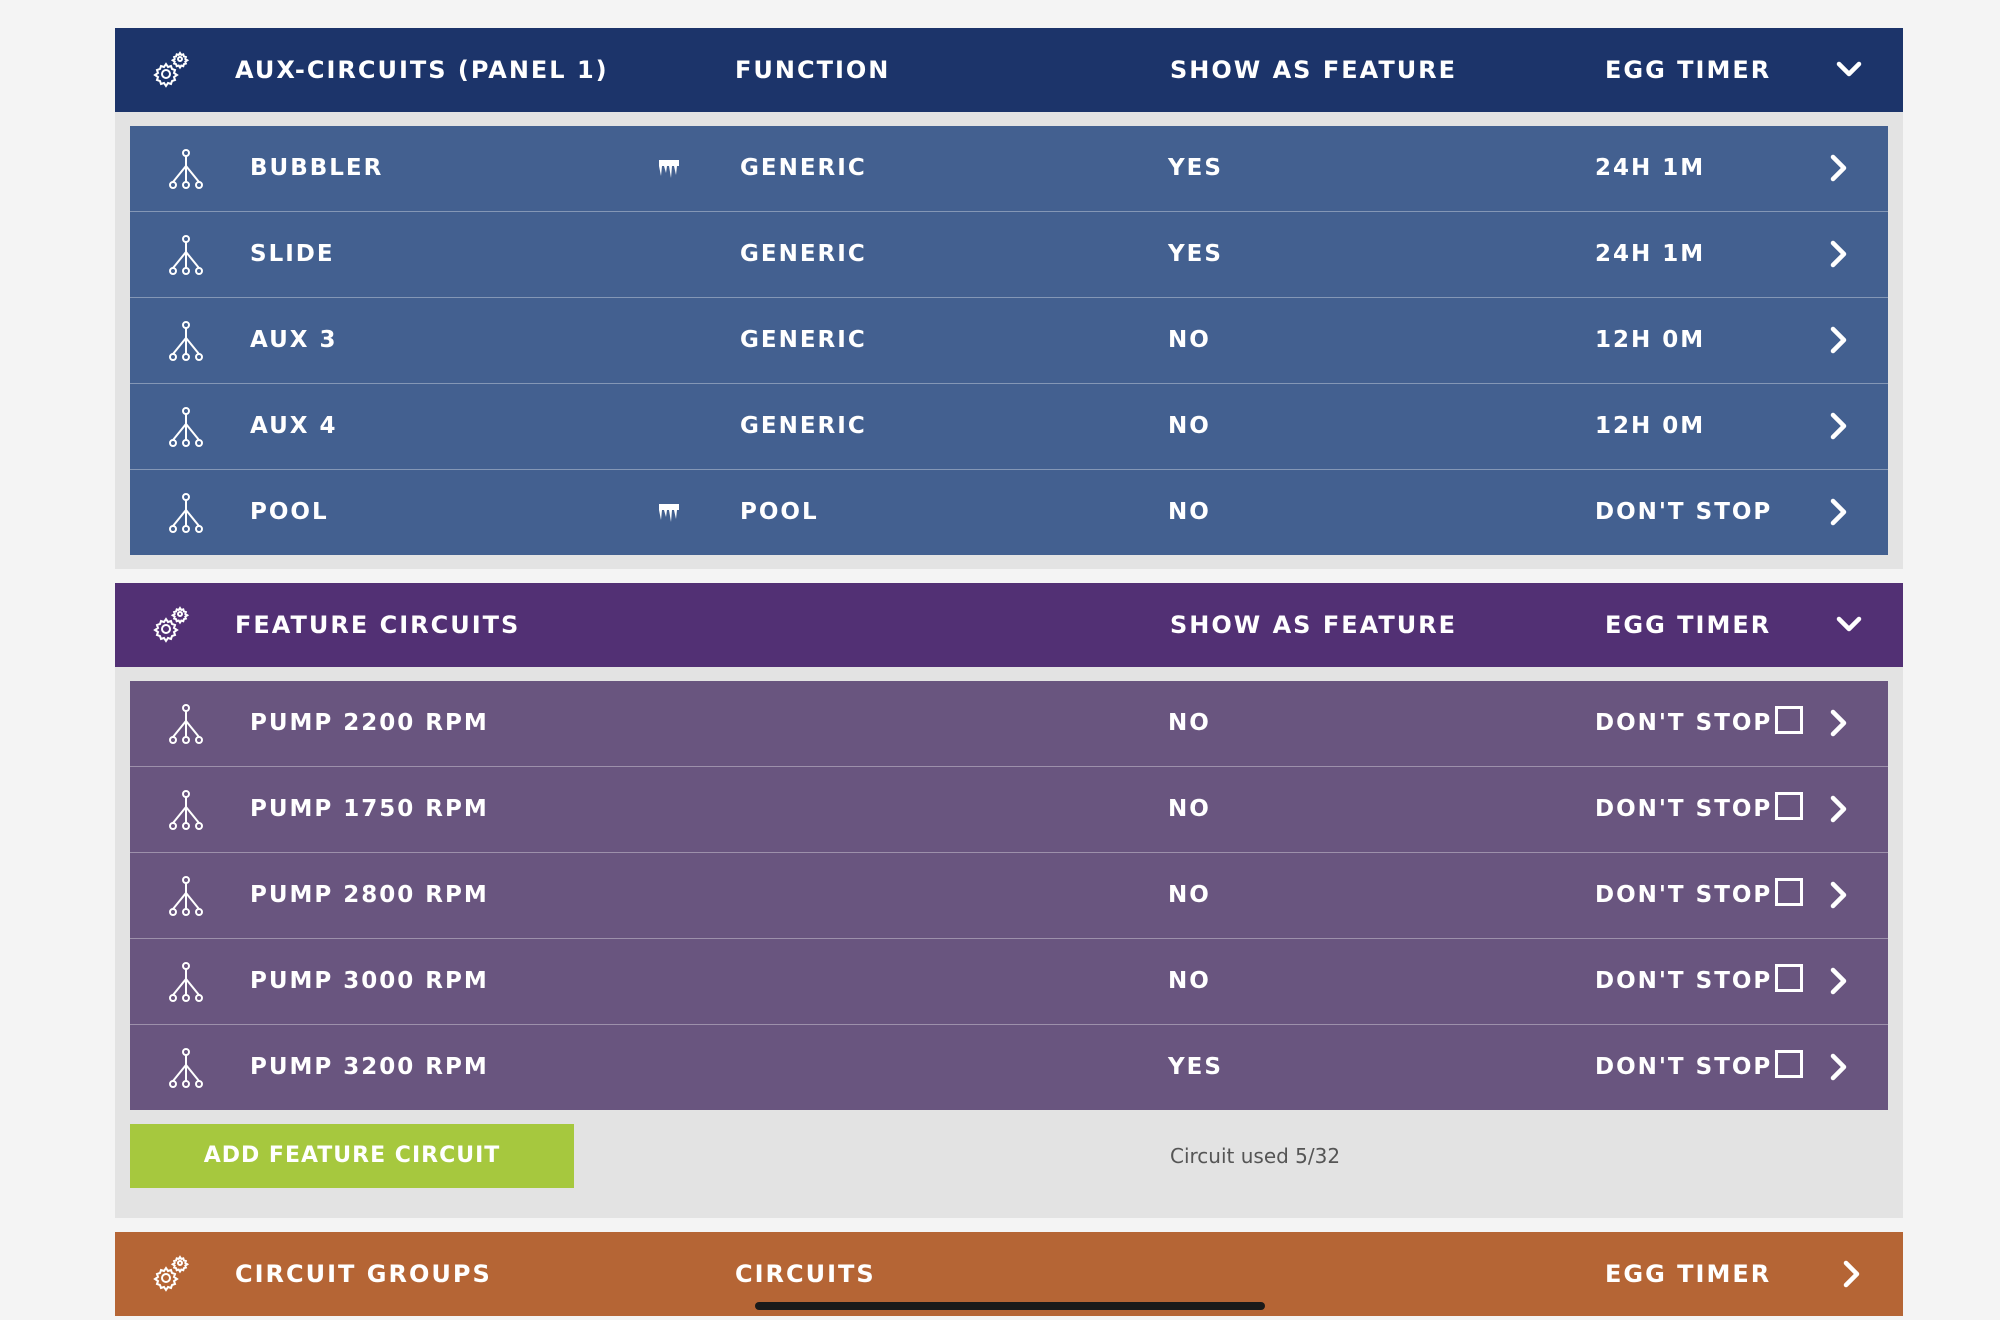 The image size is (2000, 1320). Describe the element at coordinates (352, 1156) in the screenshot. I see `add-feature-circuit-button: ADD FEATURE CIRCUIT` at that location.